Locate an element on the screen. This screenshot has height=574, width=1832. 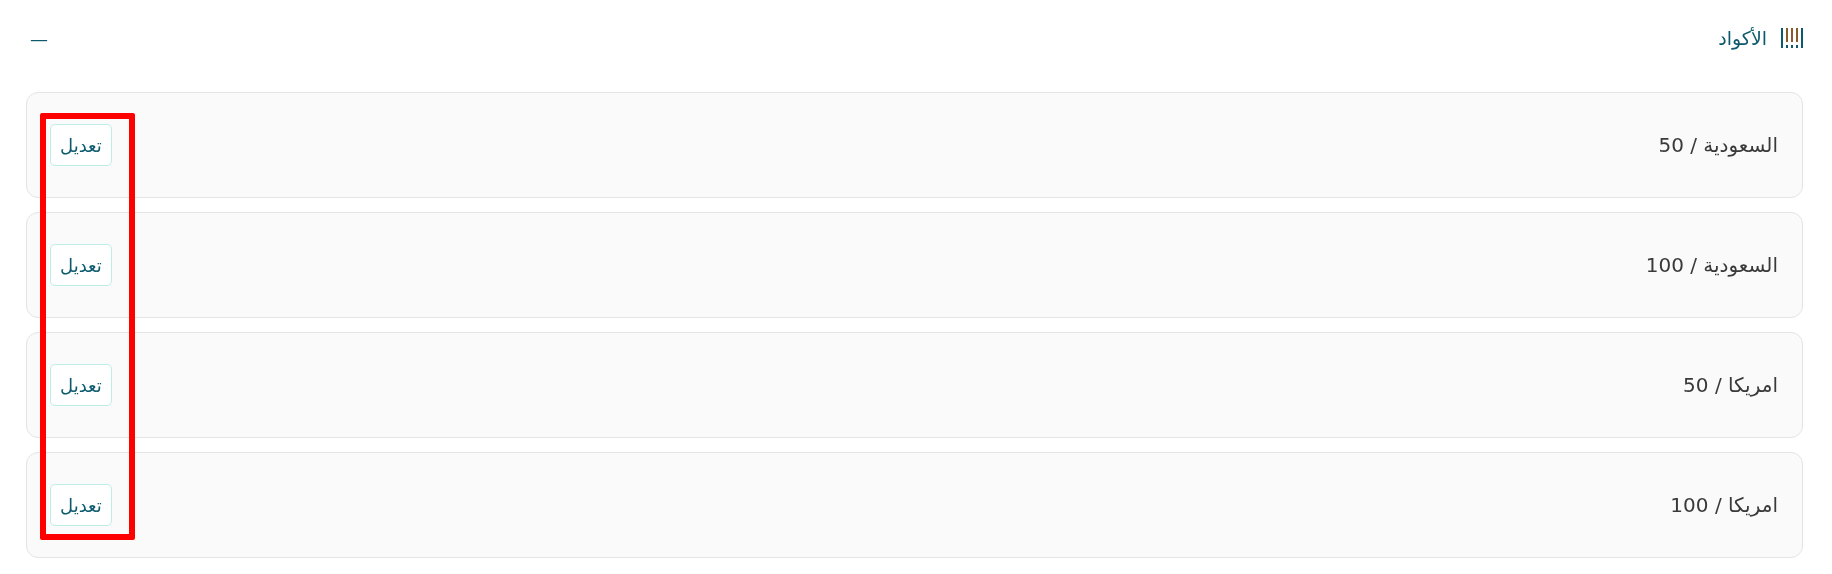
code-label: السعودية / 100 is located at coordinates (1711, 265).